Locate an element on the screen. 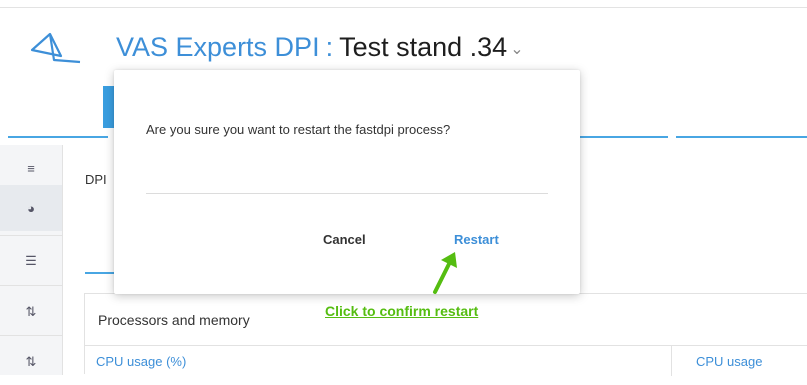 The image size is (807, 385). server-icon: ☰ is located at coordinates (31, 260).